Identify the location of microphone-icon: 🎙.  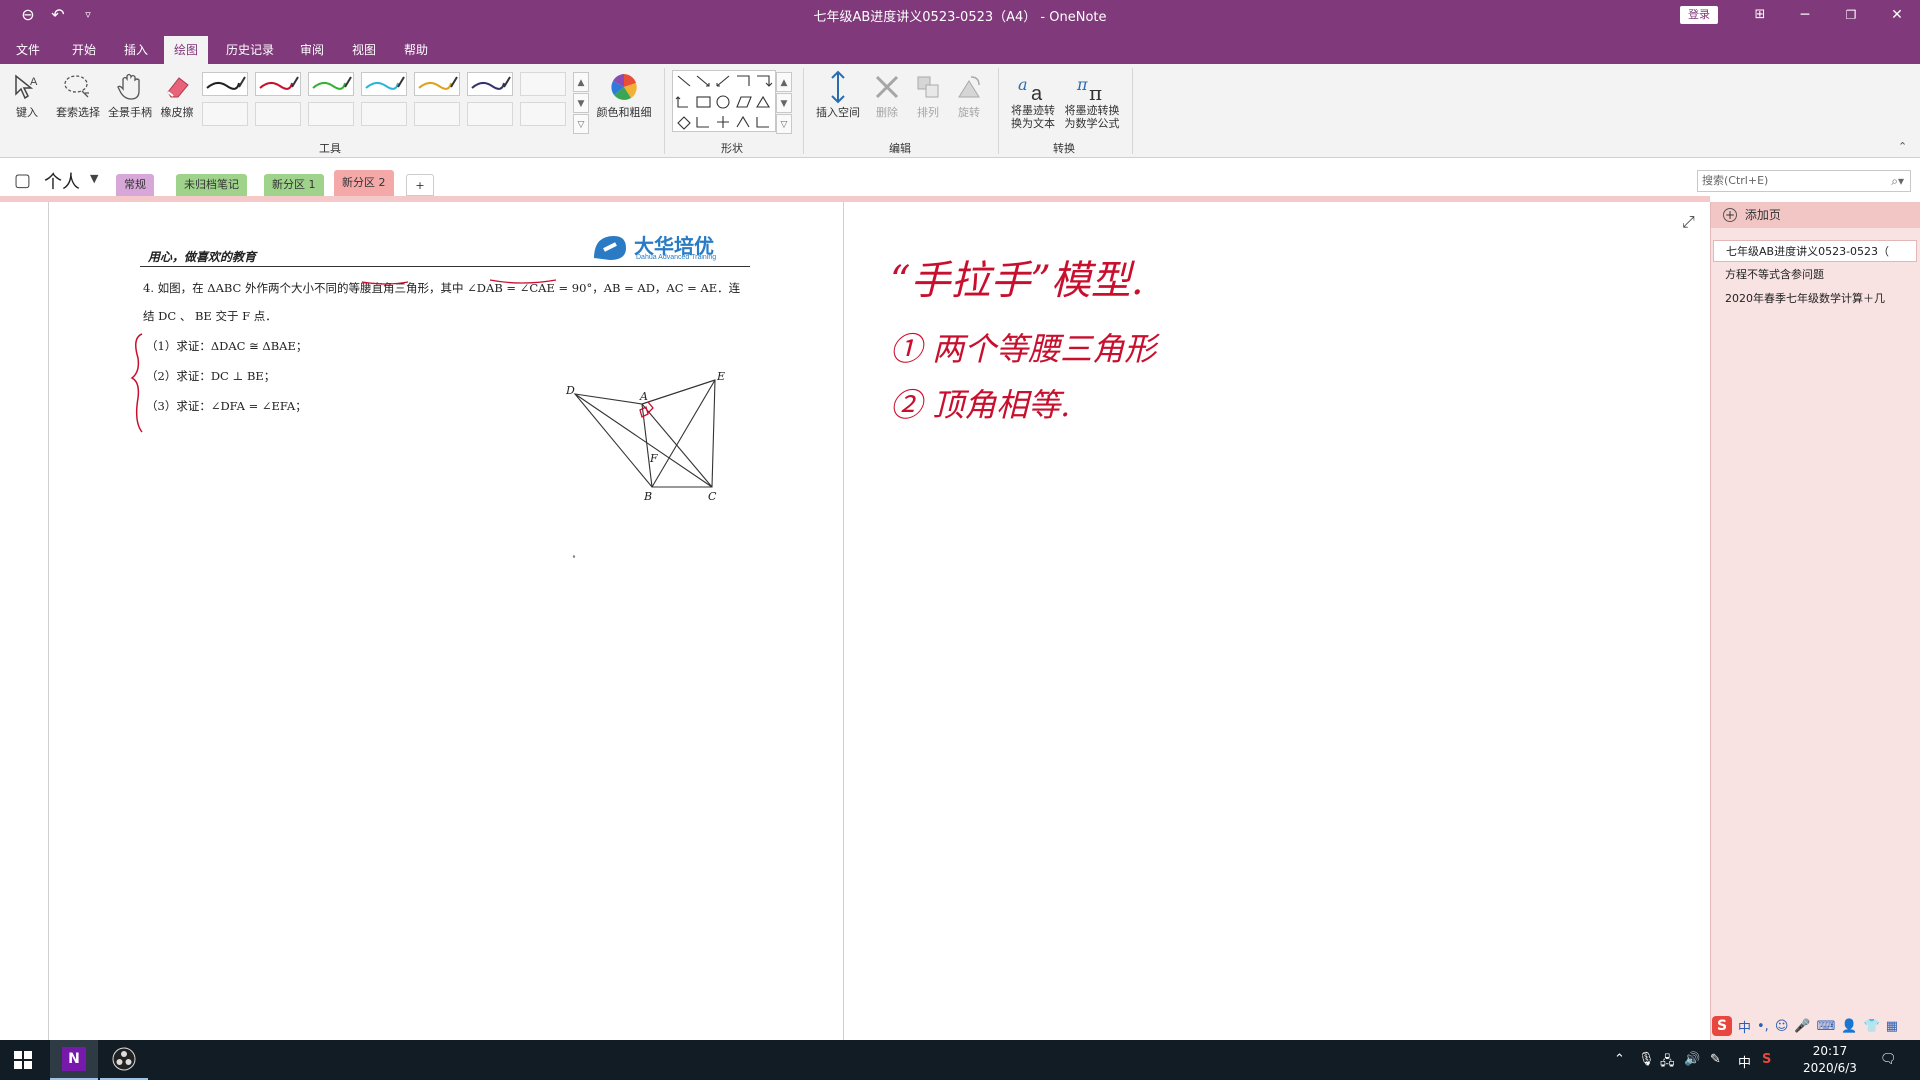
(1646, 1059).